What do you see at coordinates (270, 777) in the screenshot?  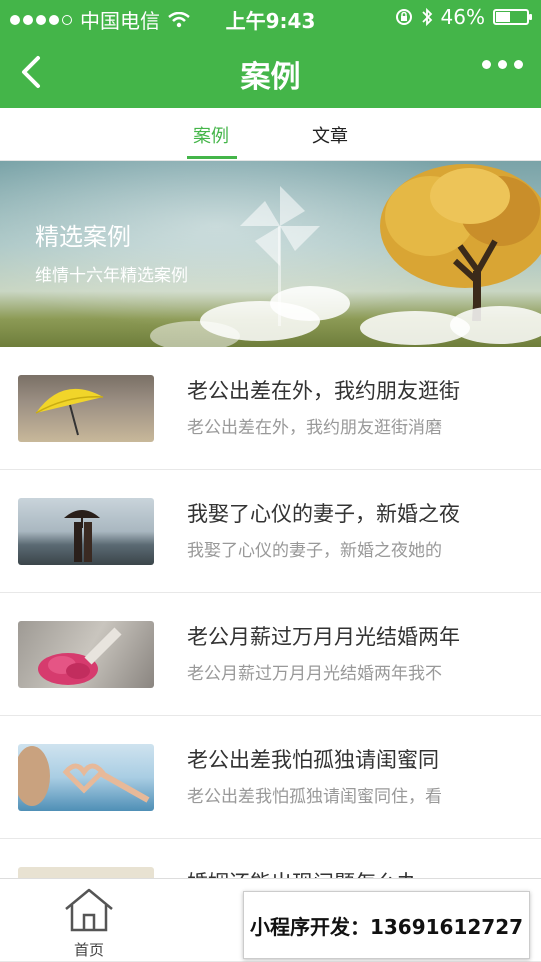 I see `list-item: 老公出差我怕孤独请闺蜜同 老公出差我怕孤独请闺蜜同住，看` at bounding box center [270, 777].